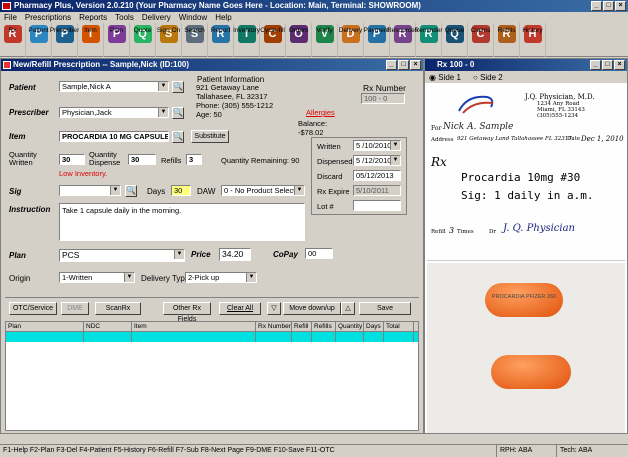 The width and height of the screenshot is (628, 457). Describe the element at coordinates (235, 254) in the screenshot. I see `price-field: 34.20` at that location.